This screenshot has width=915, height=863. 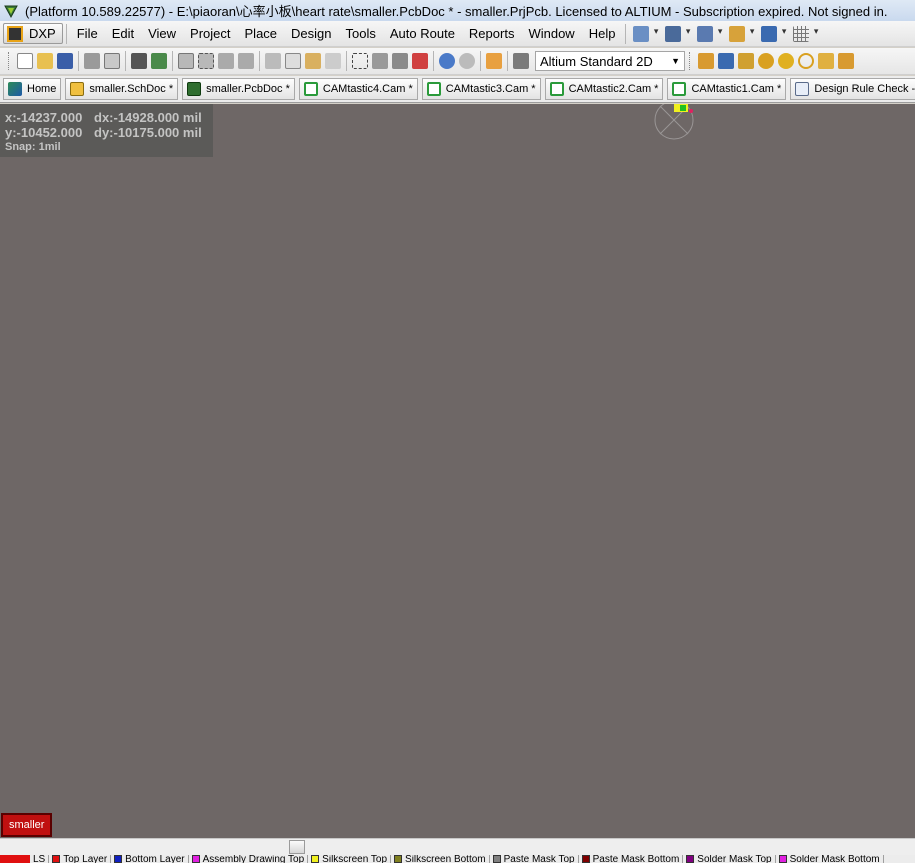 I want to click on fill-icon, so click(x=826, y=61).